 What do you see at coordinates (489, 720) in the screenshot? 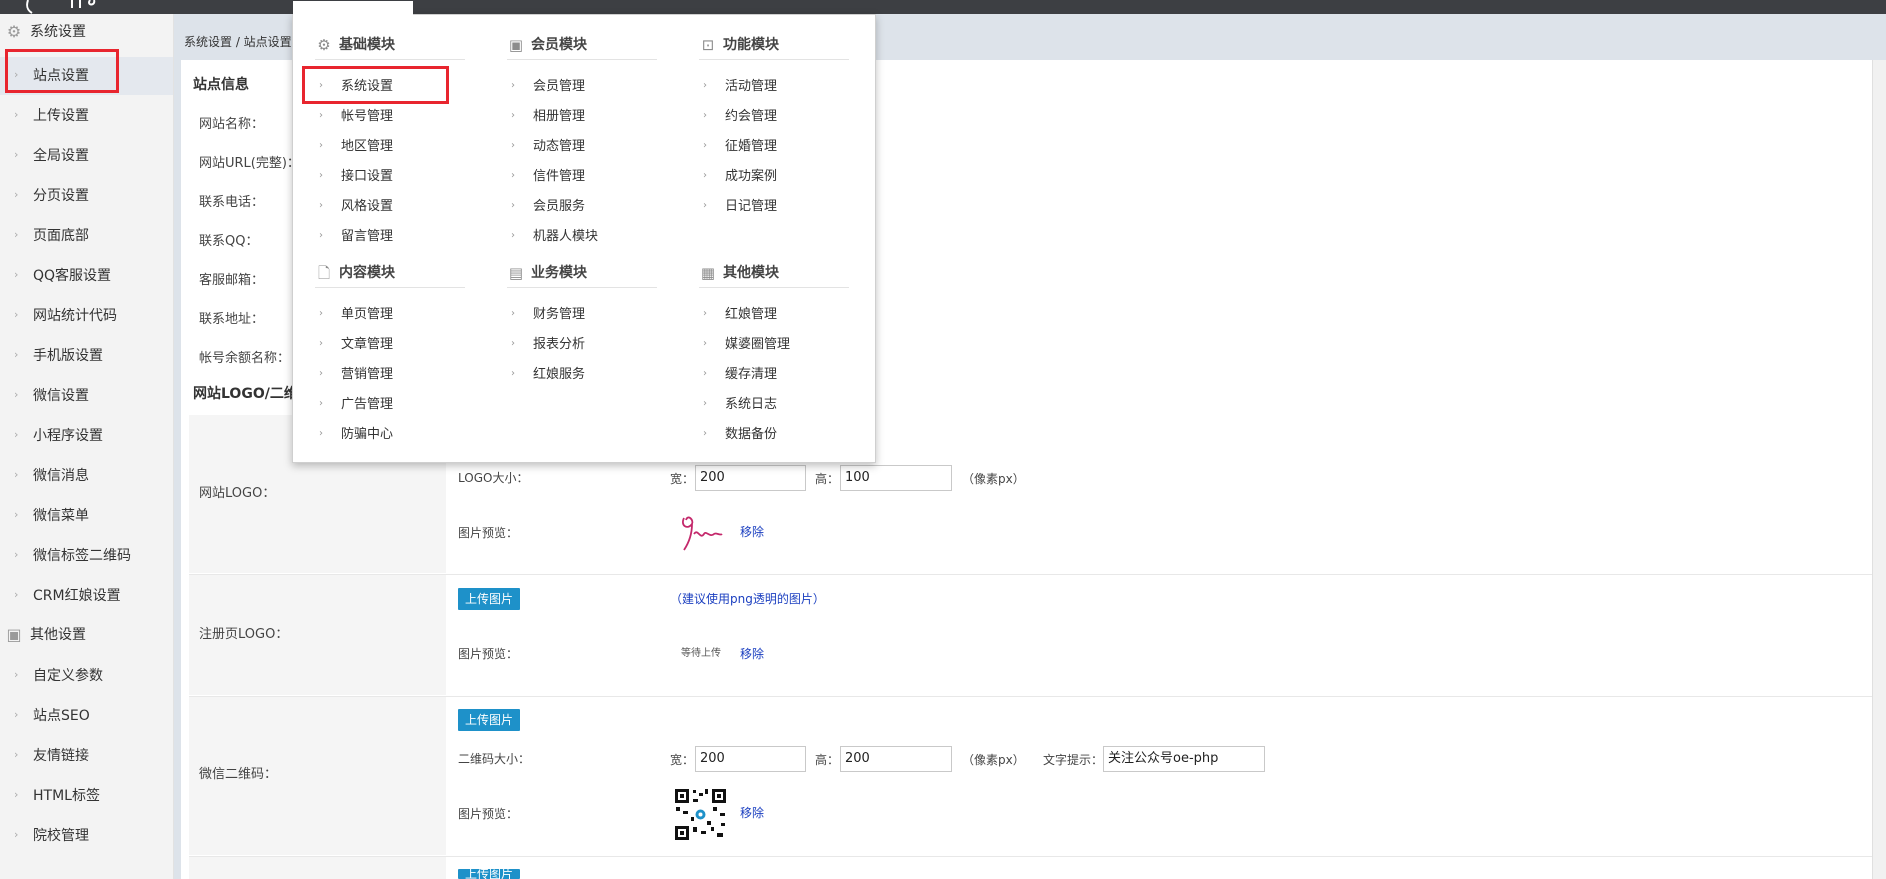
I see `wechat-qr-upload-button: 上传图片` at bounding box center [489, 720].